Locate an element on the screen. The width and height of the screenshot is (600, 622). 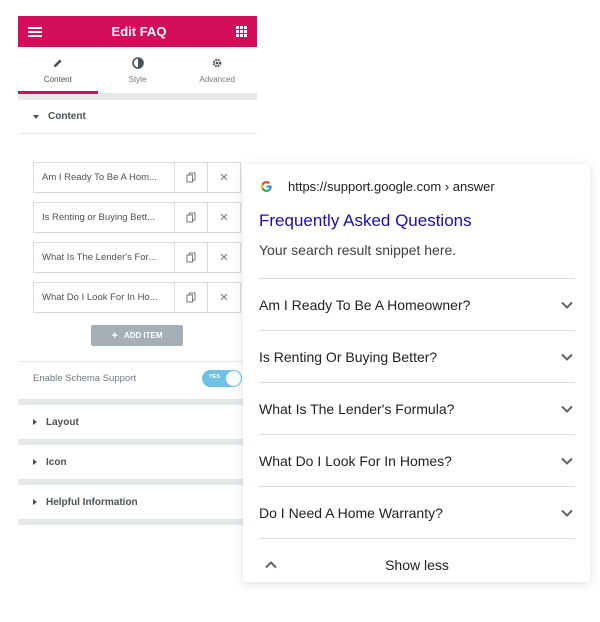
repeater-item: What Do I Look For In Ho... ✕ is located at coordinates (137, 297).